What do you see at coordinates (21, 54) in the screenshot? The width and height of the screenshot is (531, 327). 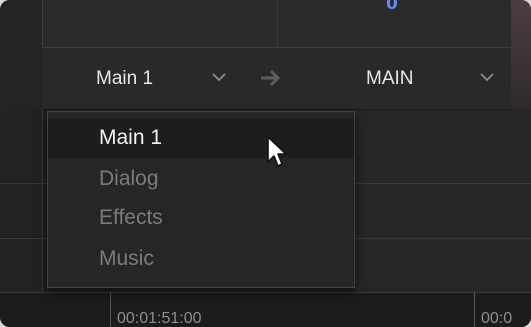 I see `header-left-column` at bounding box center [21, 54].